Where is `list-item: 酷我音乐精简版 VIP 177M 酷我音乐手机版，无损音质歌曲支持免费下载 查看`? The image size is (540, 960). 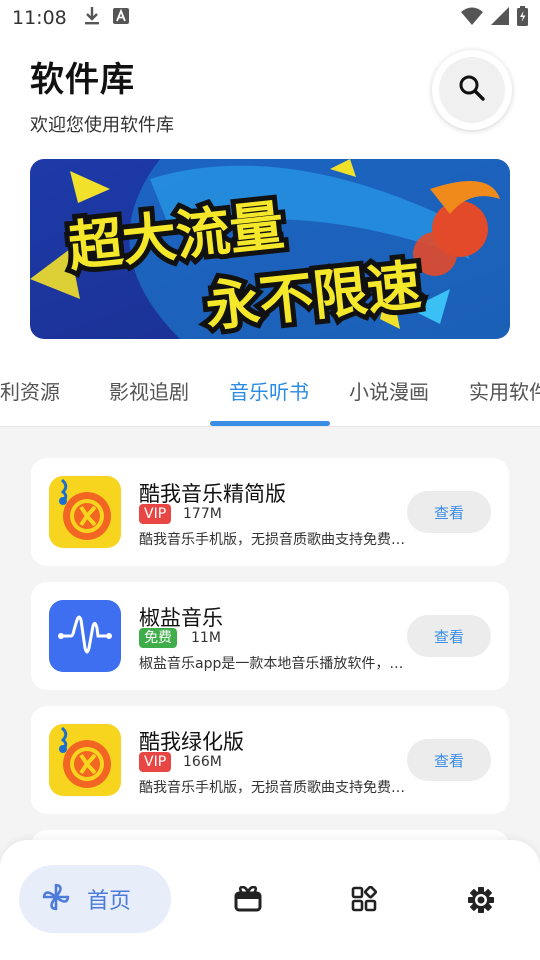 list-item: 酷我音乐精简版 VIP 177M 酷我音乐手机版，无损音质歌曲支持免费下载 查看 is located at coordinates (270, 512).